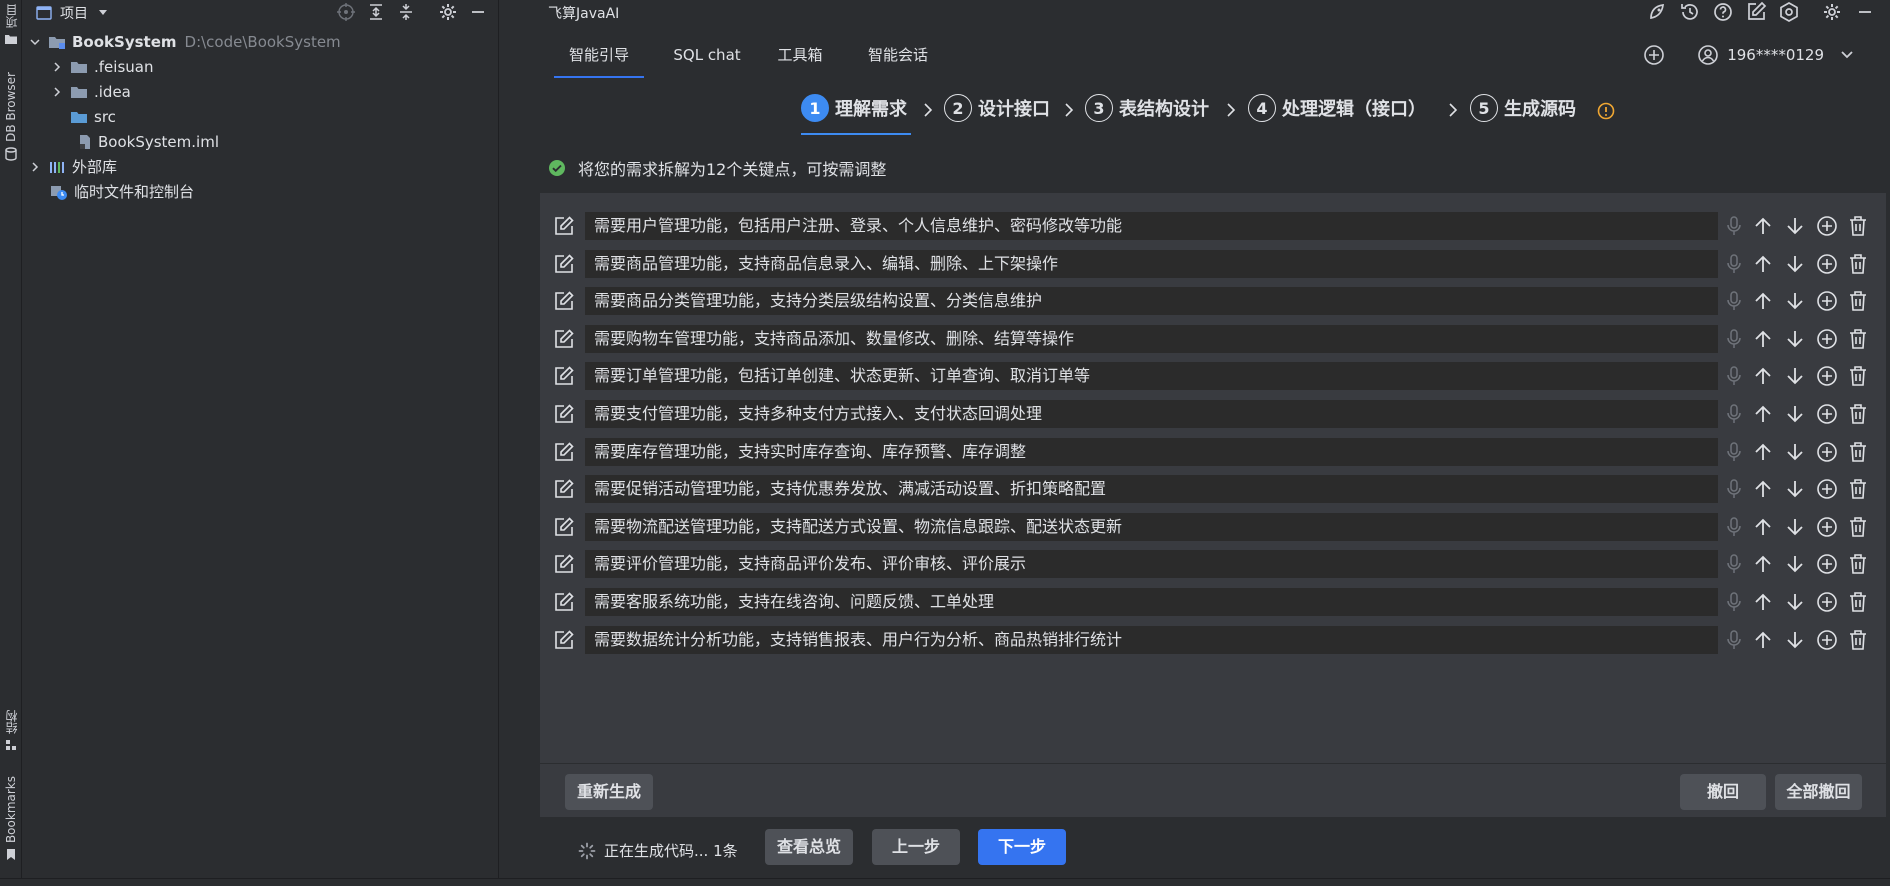  I want to click on requirement-text: 需要支付管理功能，支持多种支付方式接入、支付状态回调处理, so click(1151, 414).